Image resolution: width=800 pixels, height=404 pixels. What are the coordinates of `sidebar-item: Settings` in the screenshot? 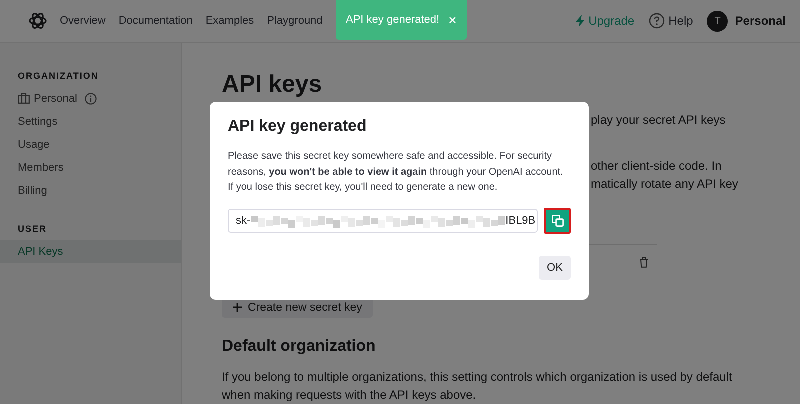 It's located at (90, 121).